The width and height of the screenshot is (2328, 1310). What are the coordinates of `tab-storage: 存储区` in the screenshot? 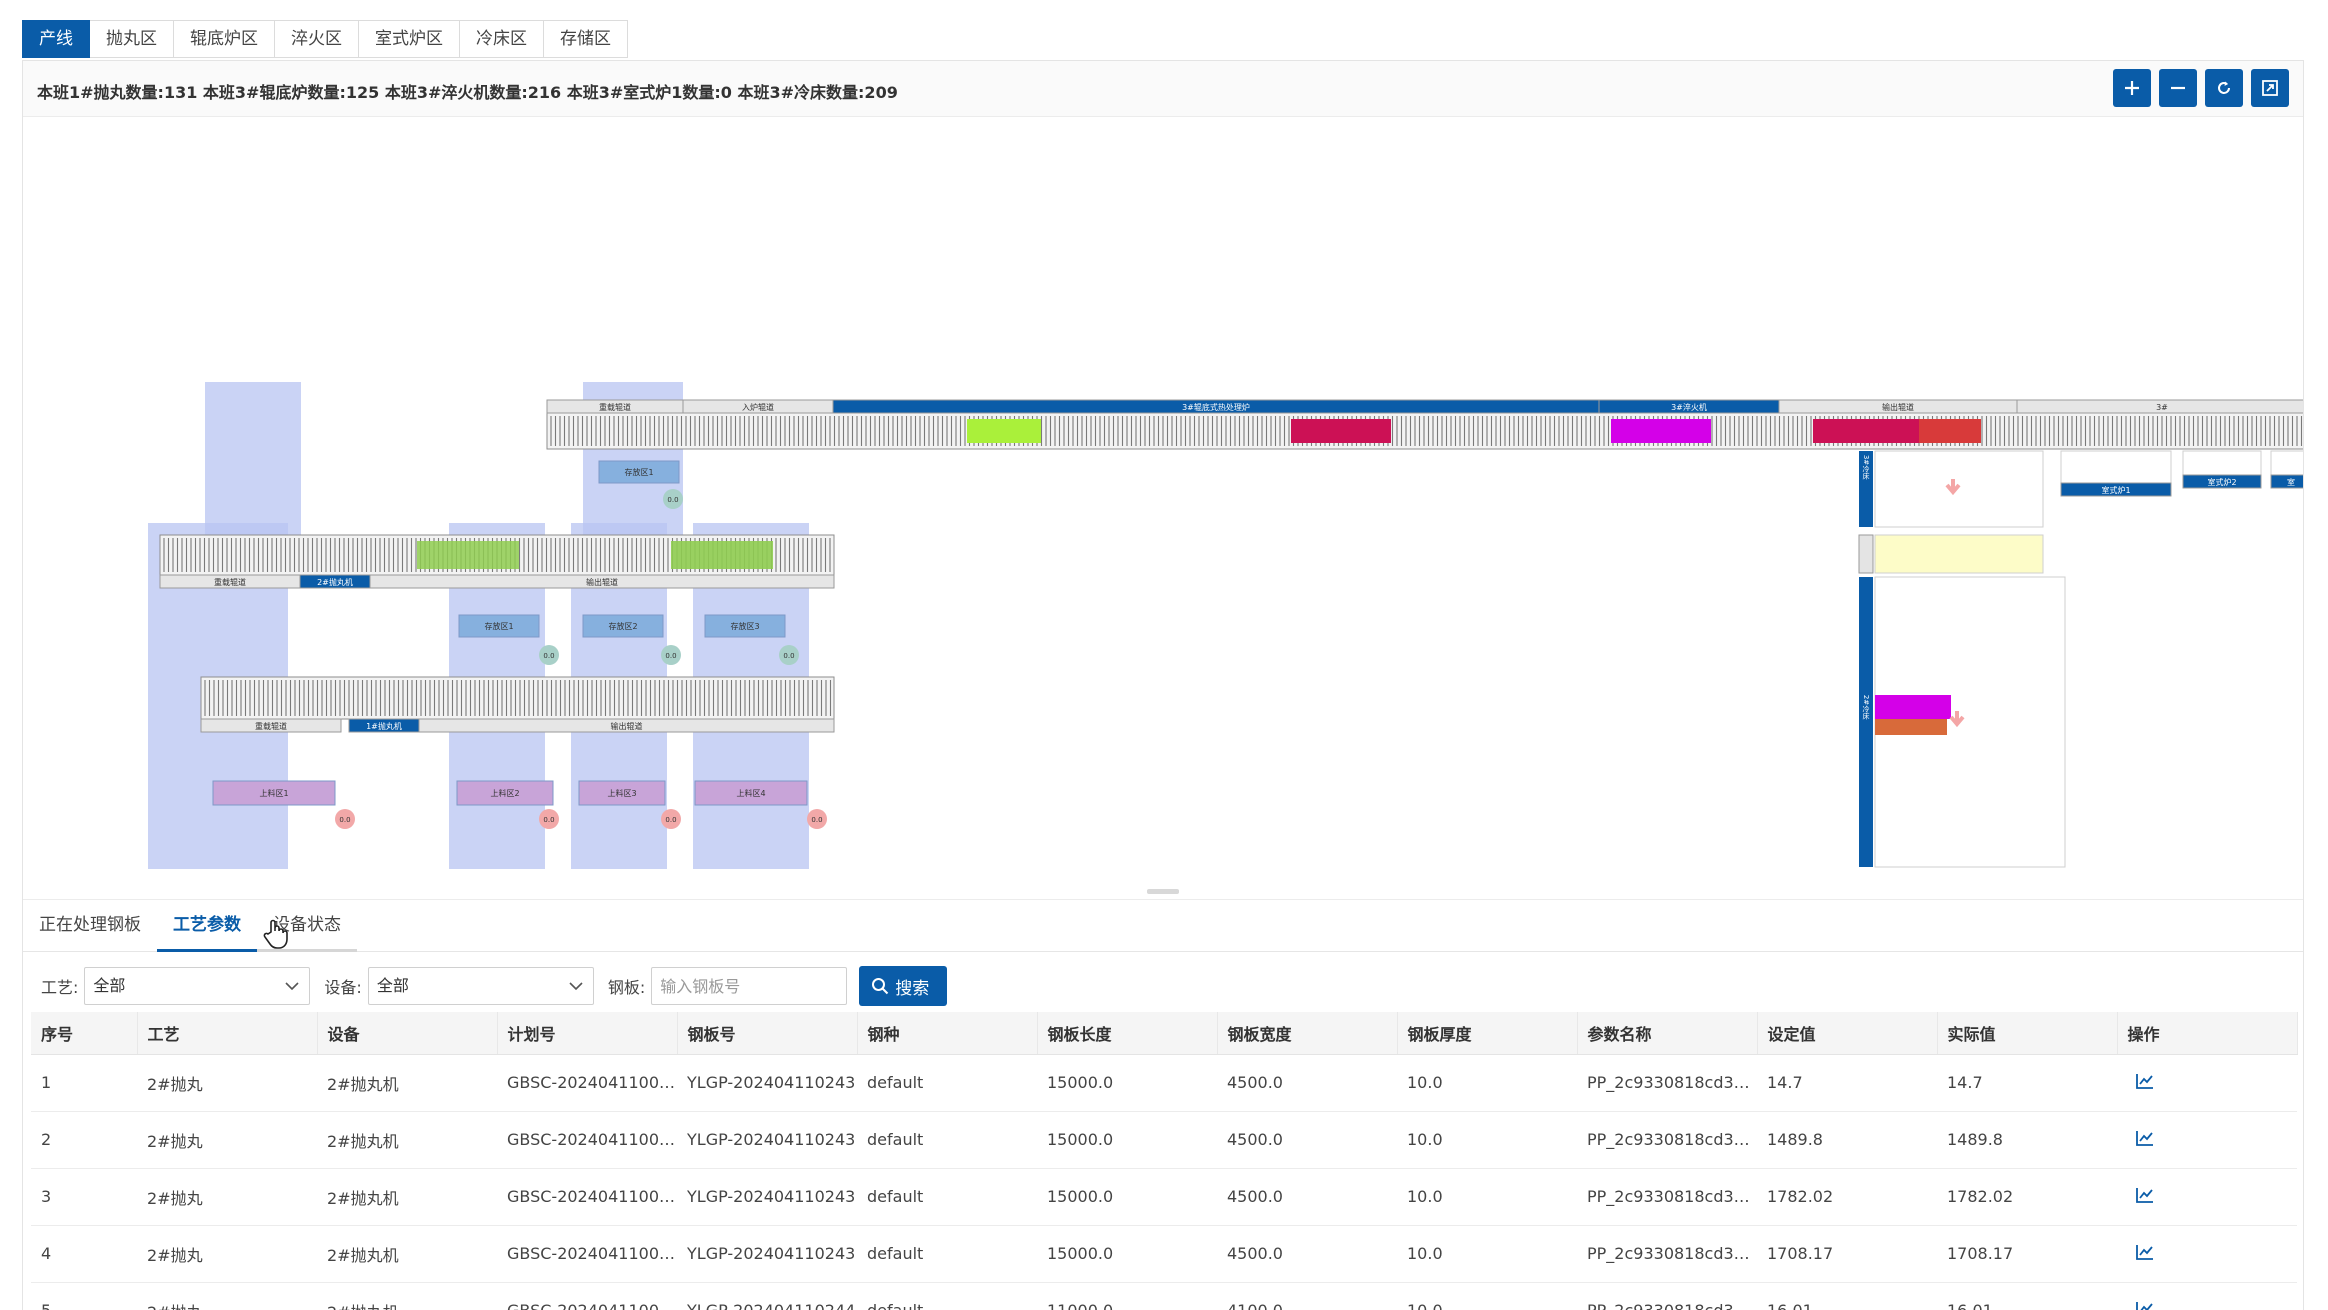 It's located at (586, 39).